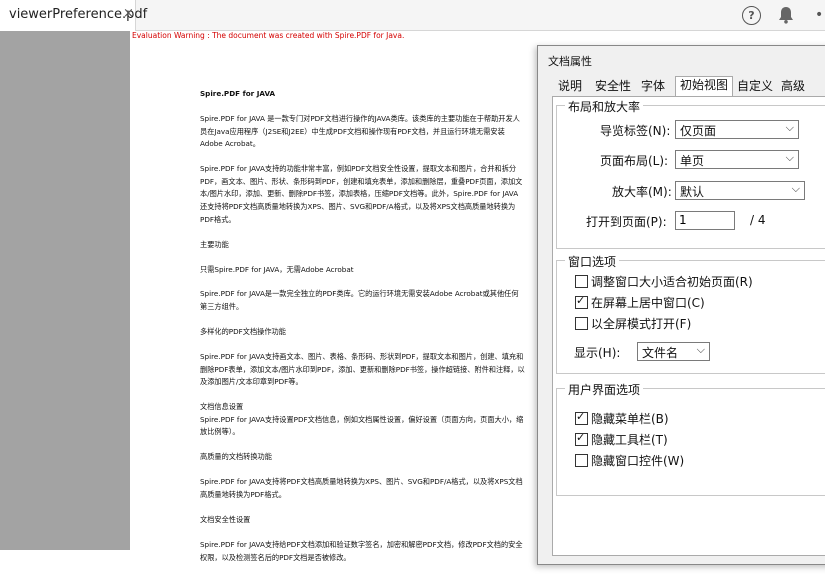 This screenshot has height=577, width=825. Describe the element at coordinates (692, 192) in the screenshot. I see `zoom-value: 默认` at that location.